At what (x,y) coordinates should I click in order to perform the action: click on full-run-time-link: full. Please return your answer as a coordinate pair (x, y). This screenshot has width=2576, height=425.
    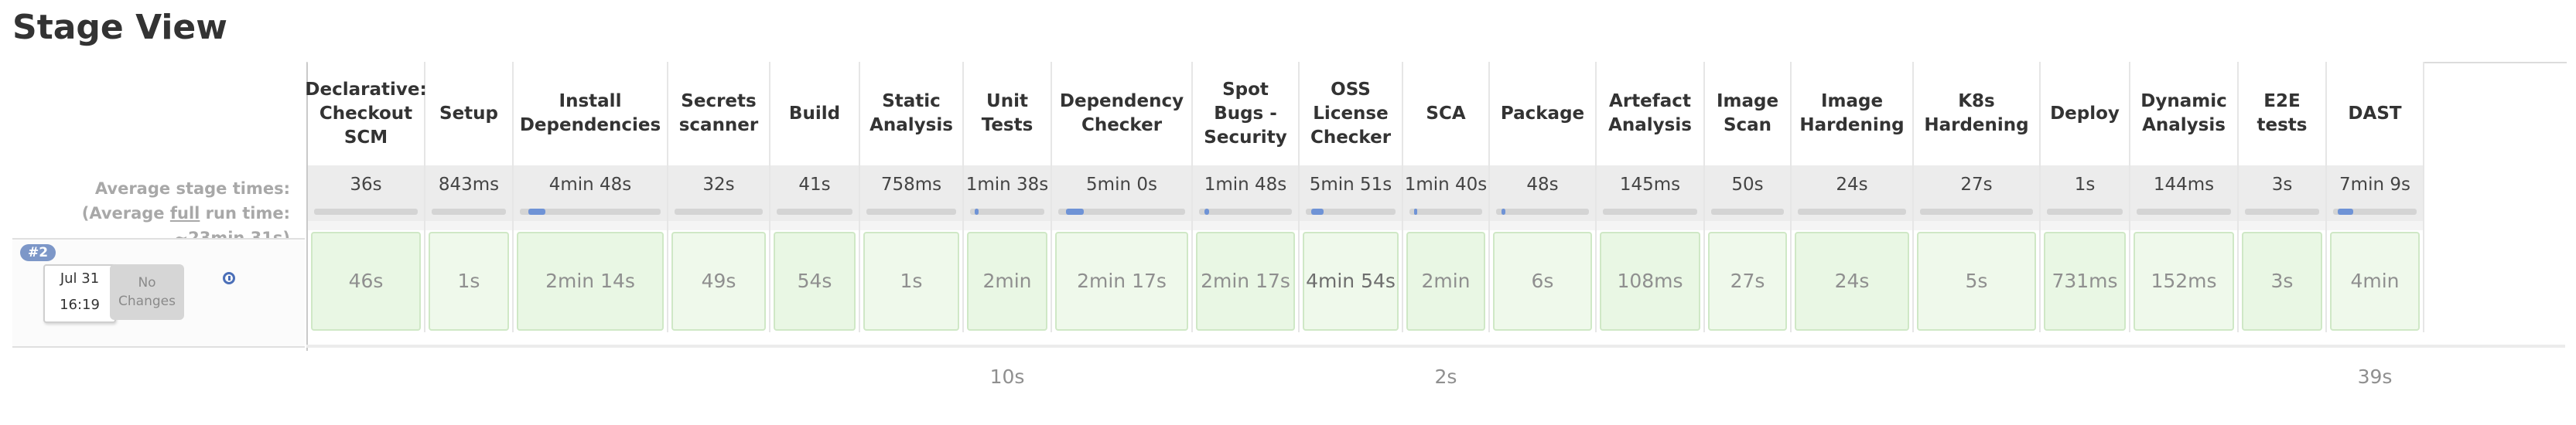
    Looking at the image, I should click on (185, 213).